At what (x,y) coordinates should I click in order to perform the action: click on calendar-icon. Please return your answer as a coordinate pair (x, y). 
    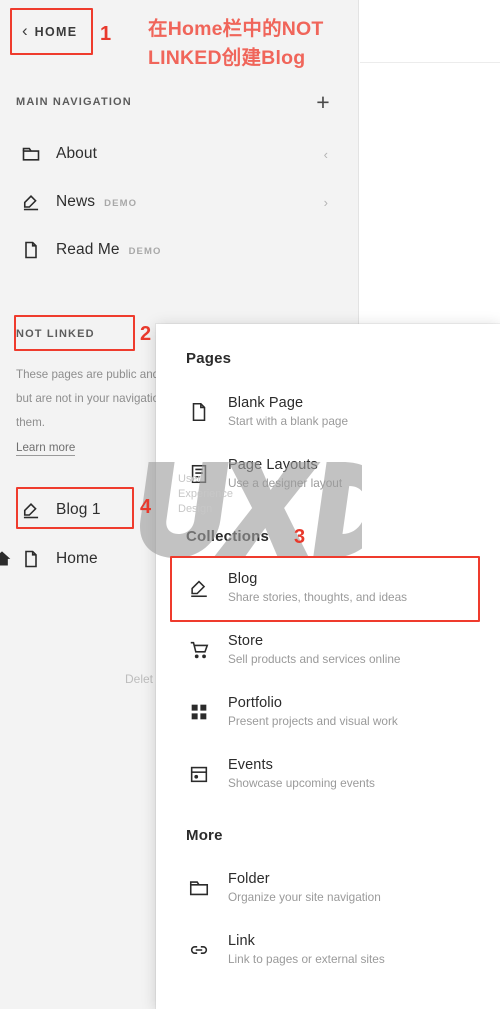
    Looking at the image, I should click on (199, 774).